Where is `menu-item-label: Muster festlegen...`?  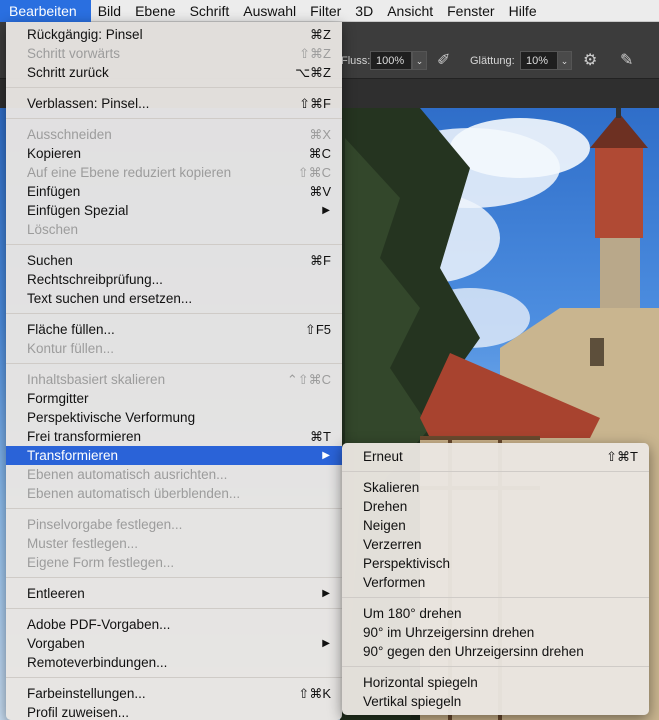 menu-item-label: Muster festlegen... is located at coordinates (83, 543).